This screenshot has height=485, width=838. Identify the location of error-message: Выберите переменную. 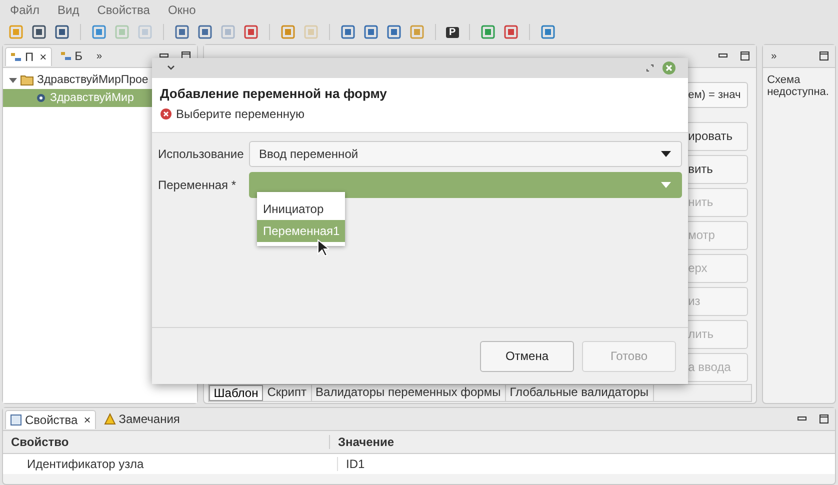
(240, 114).